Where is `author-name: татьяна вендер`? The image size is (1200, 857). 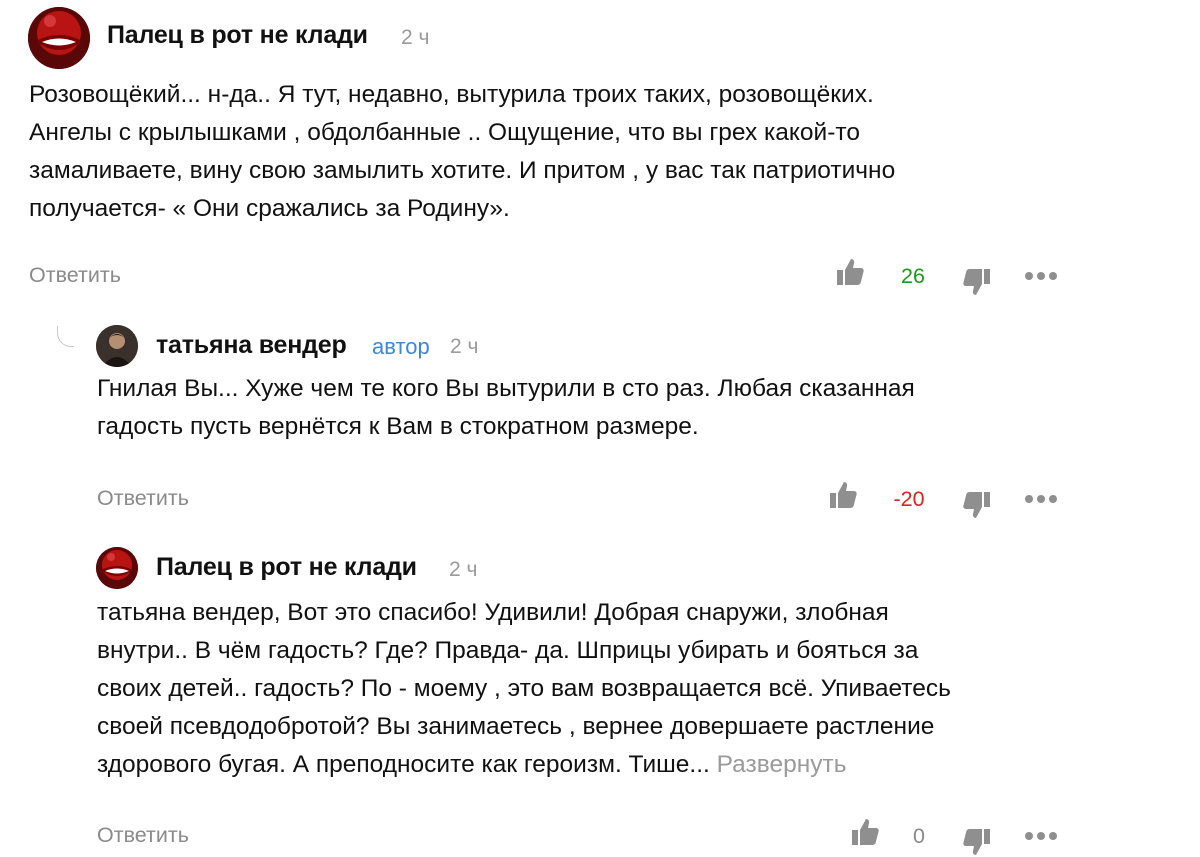
author-name: татьяна вендер is located at coordinates (251, 345).